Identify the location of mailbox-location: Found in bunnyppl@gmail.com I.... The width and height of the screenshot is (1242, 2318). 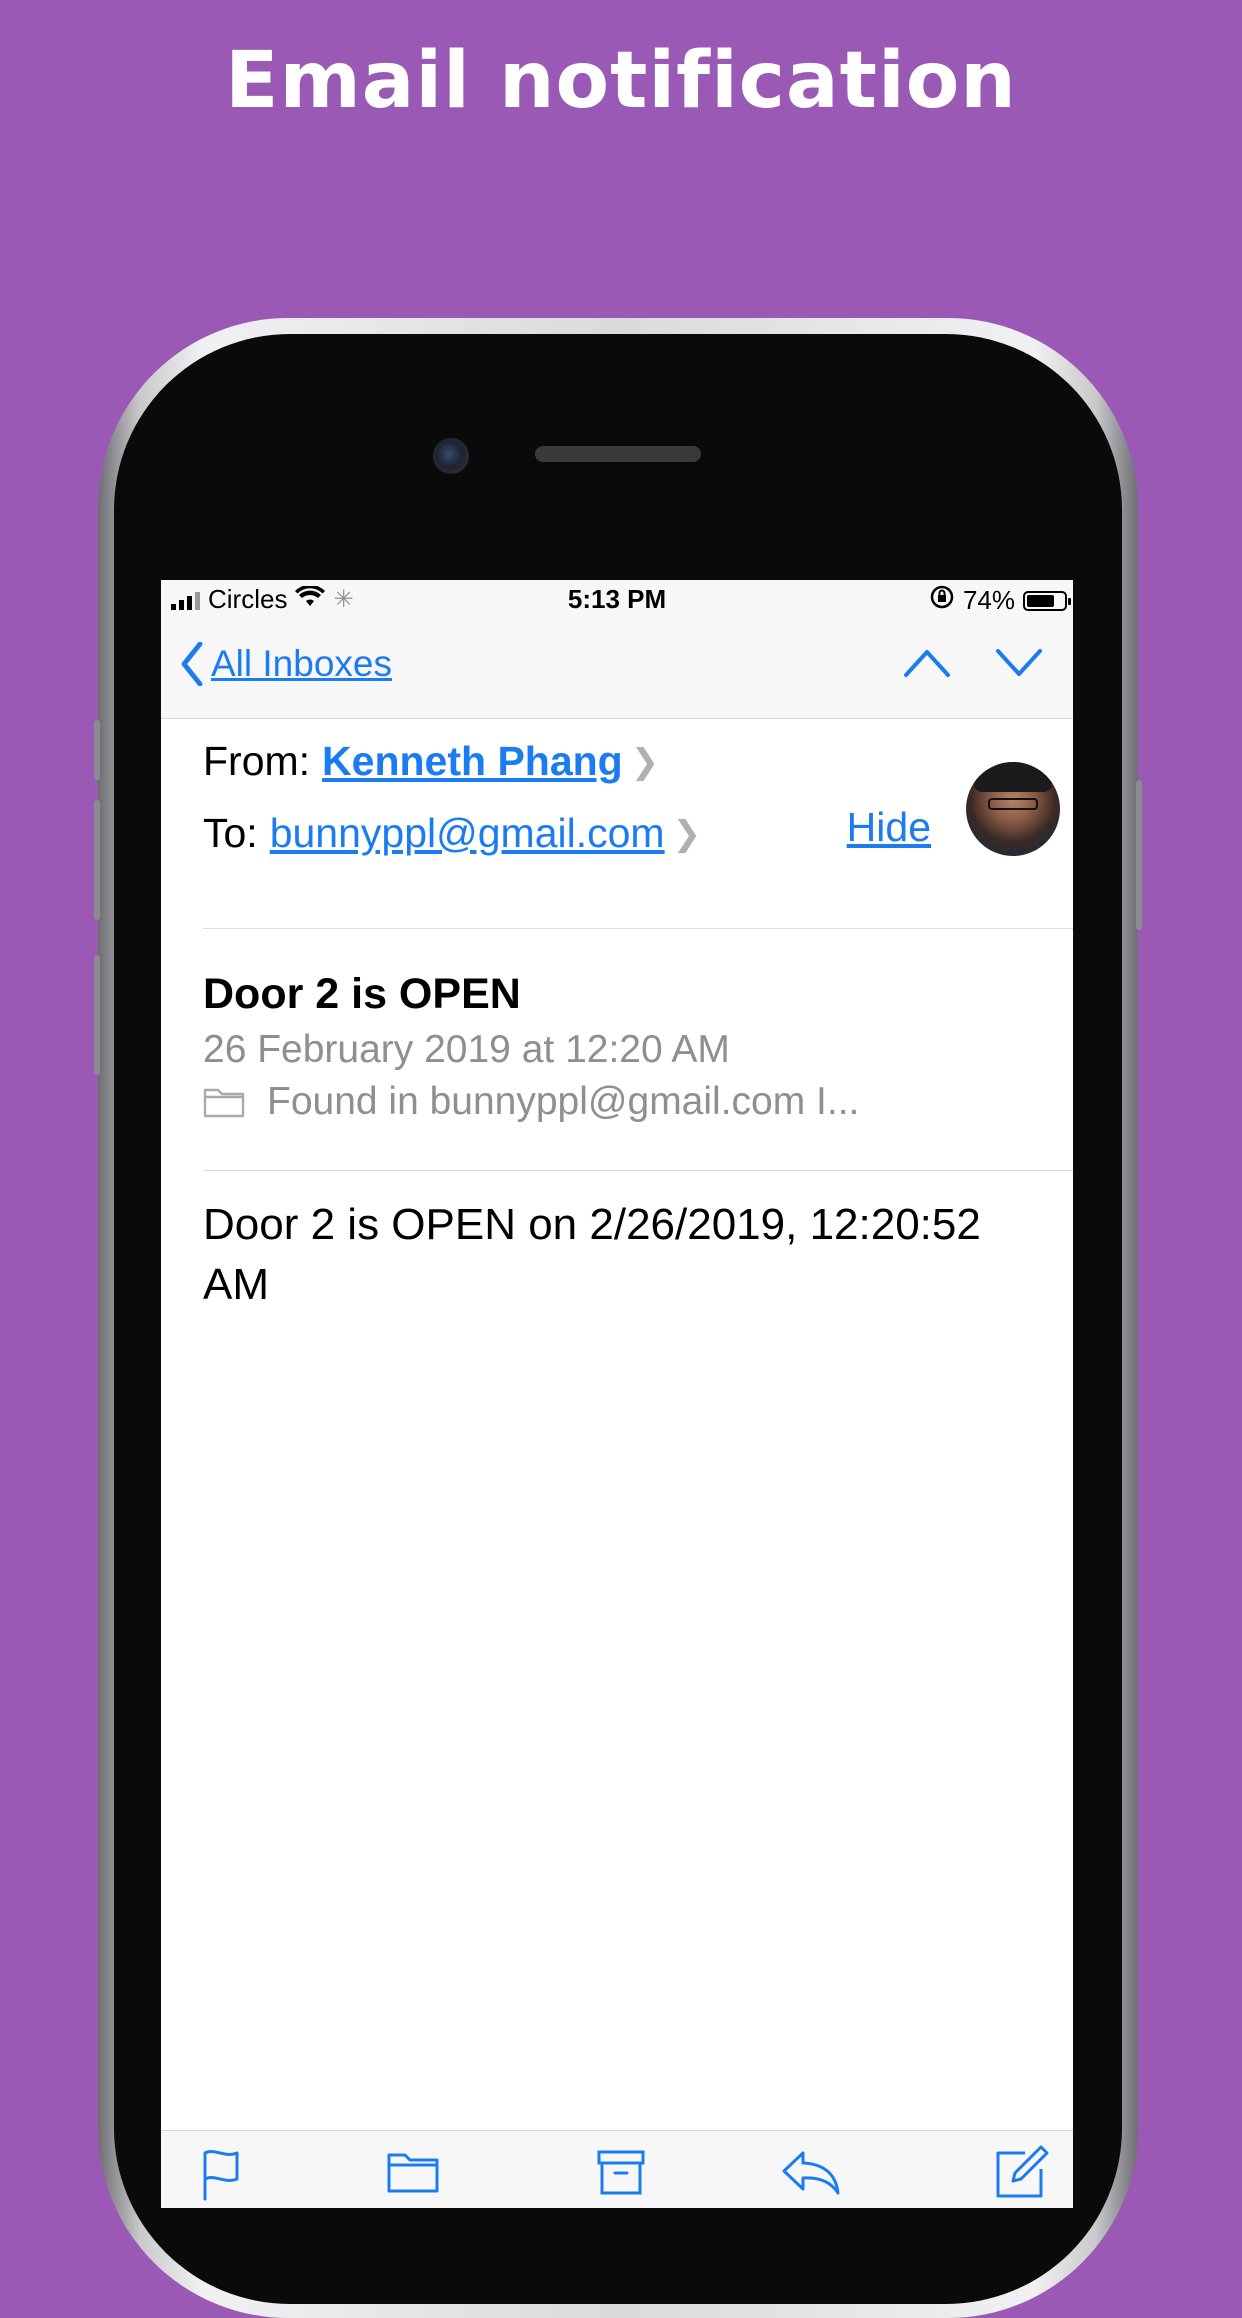
(531, 1102).